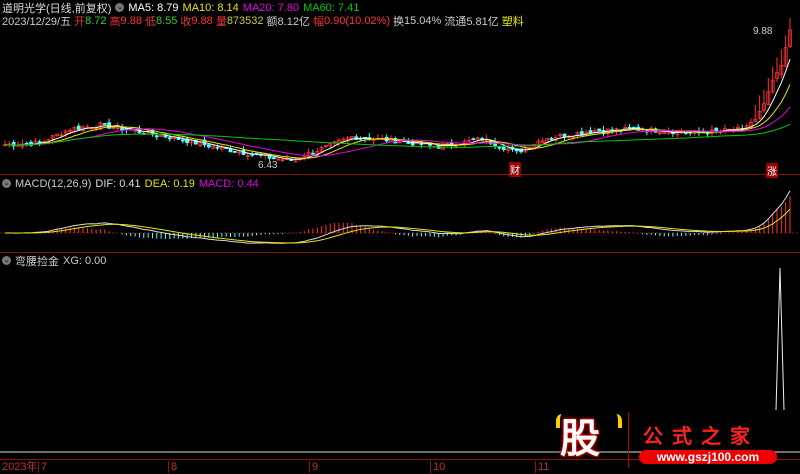  What do you see at coordinates (763, 31) in the screenshot?
I see `max-price-label: 9.88` at bounding box center [763, 31].